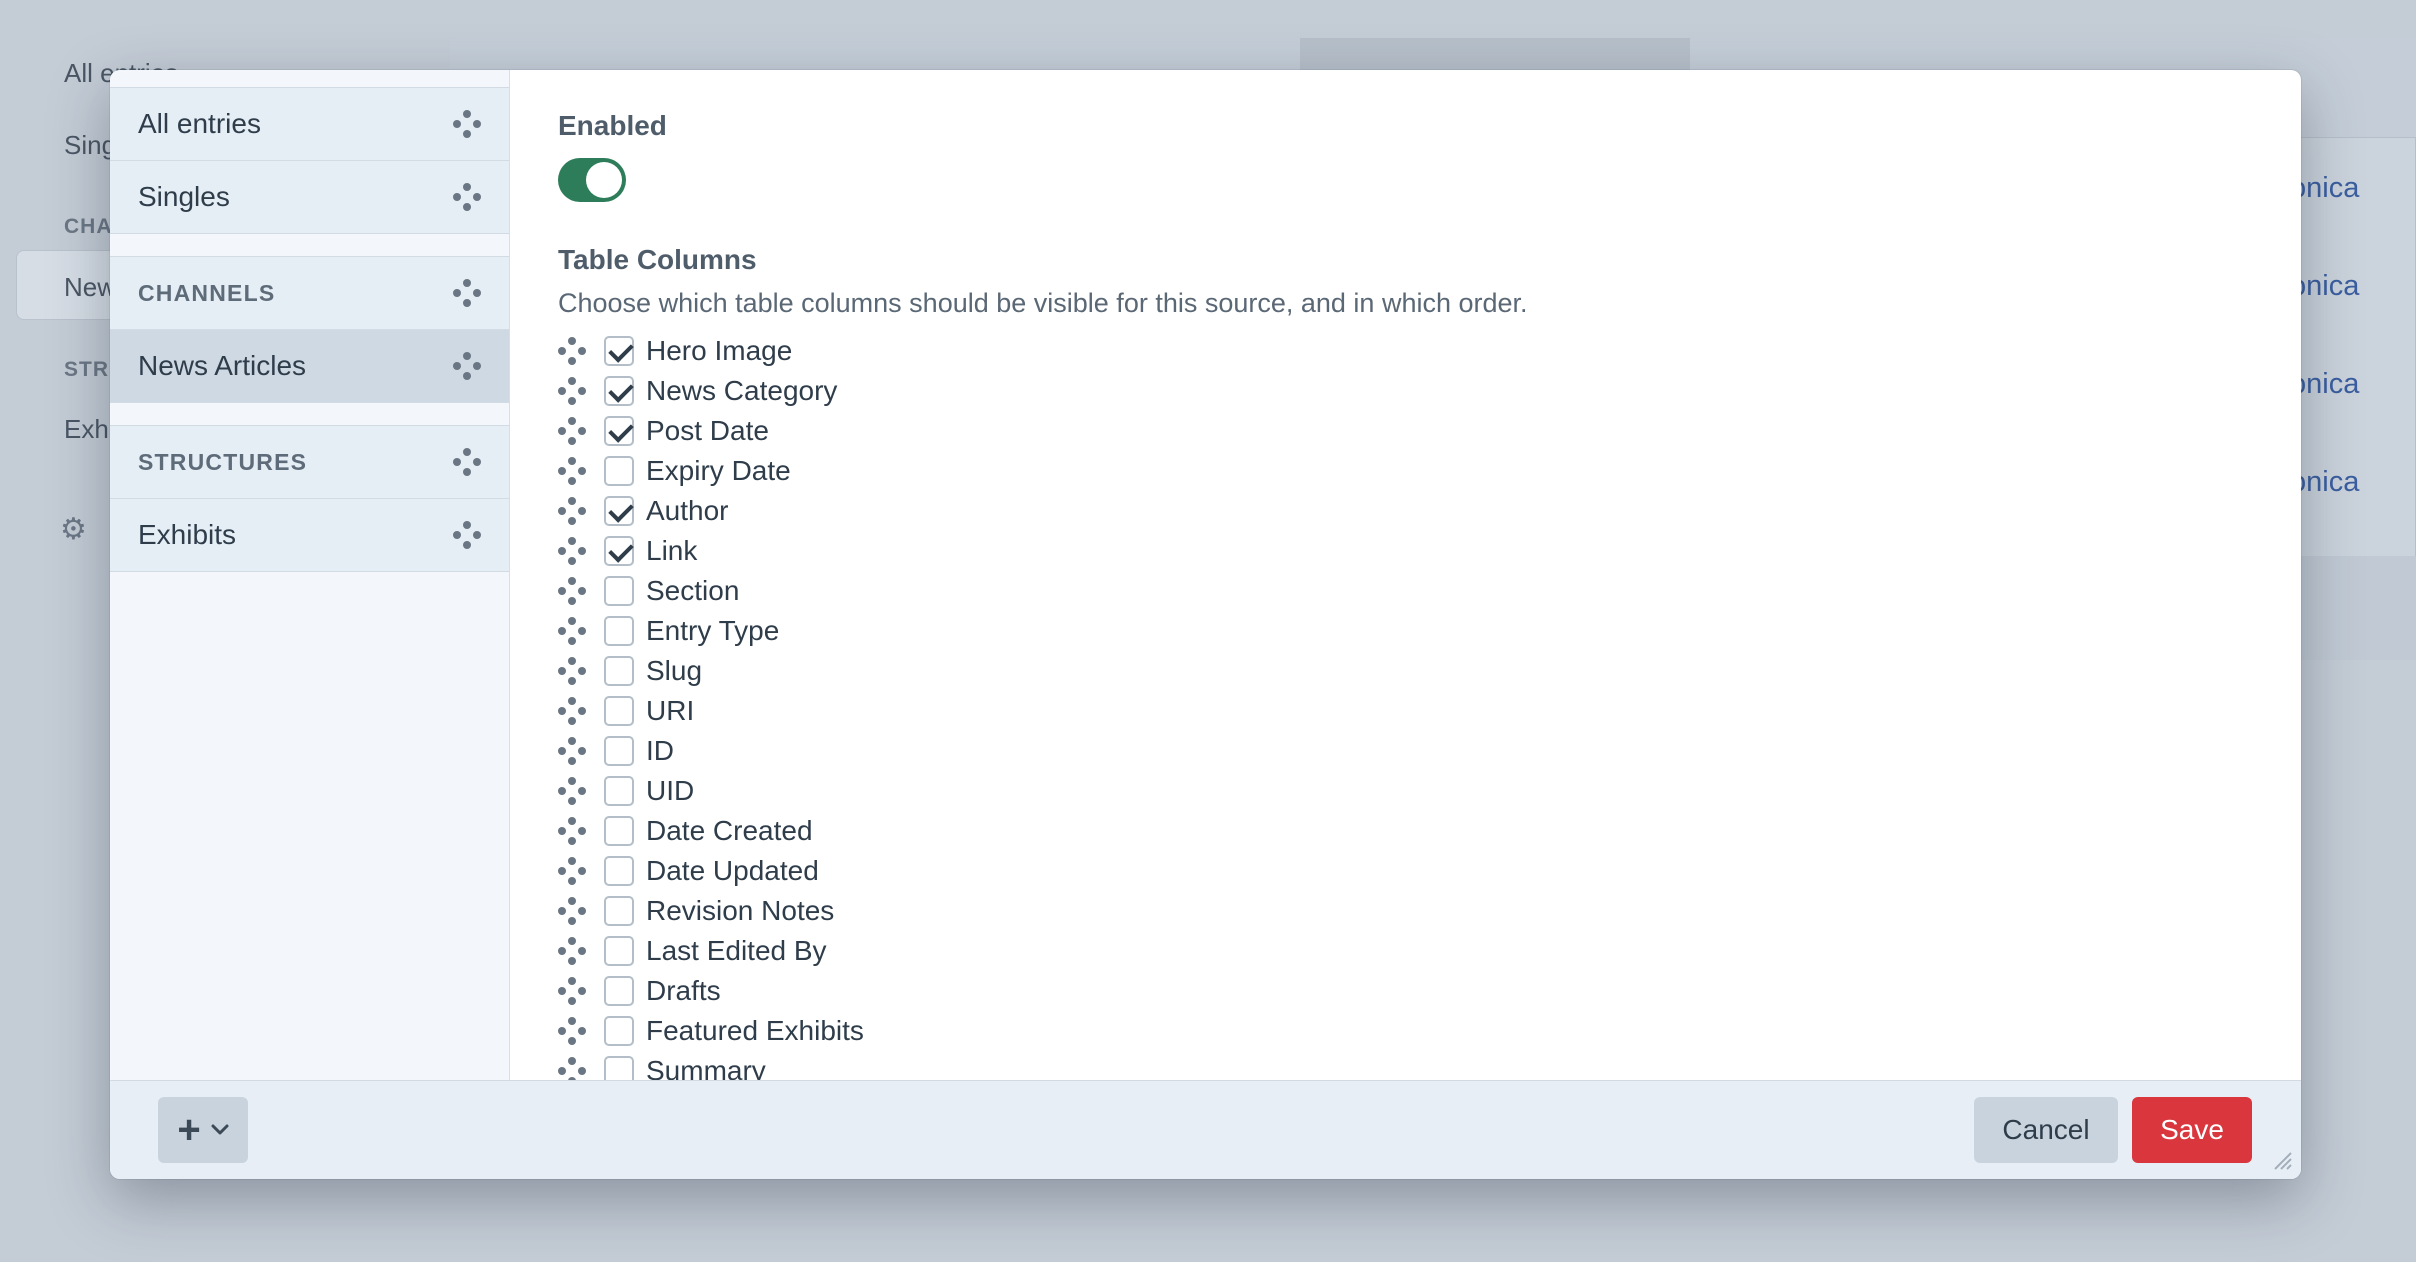 This screenshot has height=1262, width=2416. What do you see at coordinates (1429, 751) in the screenshot?
I see `table-column-row: ID` at bounding box center [1429, 751].